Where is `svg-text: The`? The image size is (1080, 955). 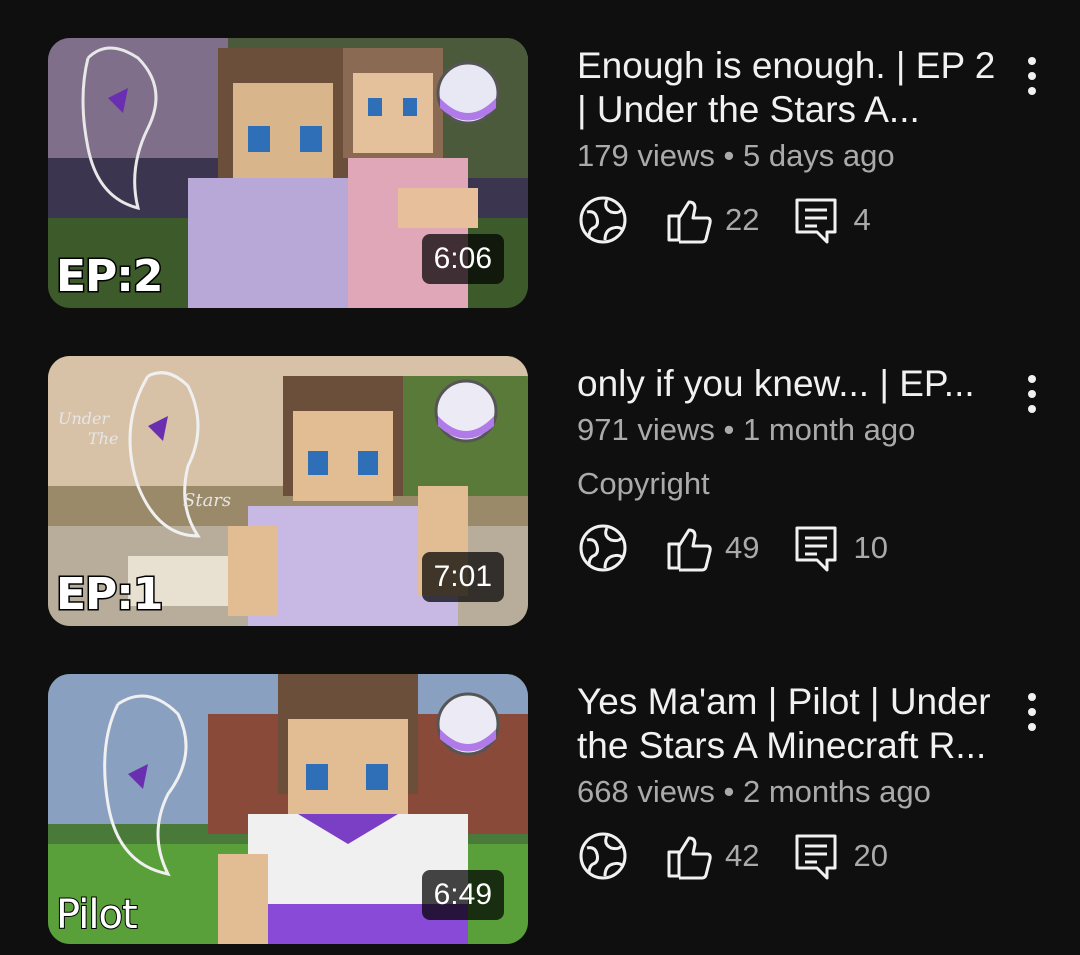 svg-text: The is located at coordinates (103, 438).